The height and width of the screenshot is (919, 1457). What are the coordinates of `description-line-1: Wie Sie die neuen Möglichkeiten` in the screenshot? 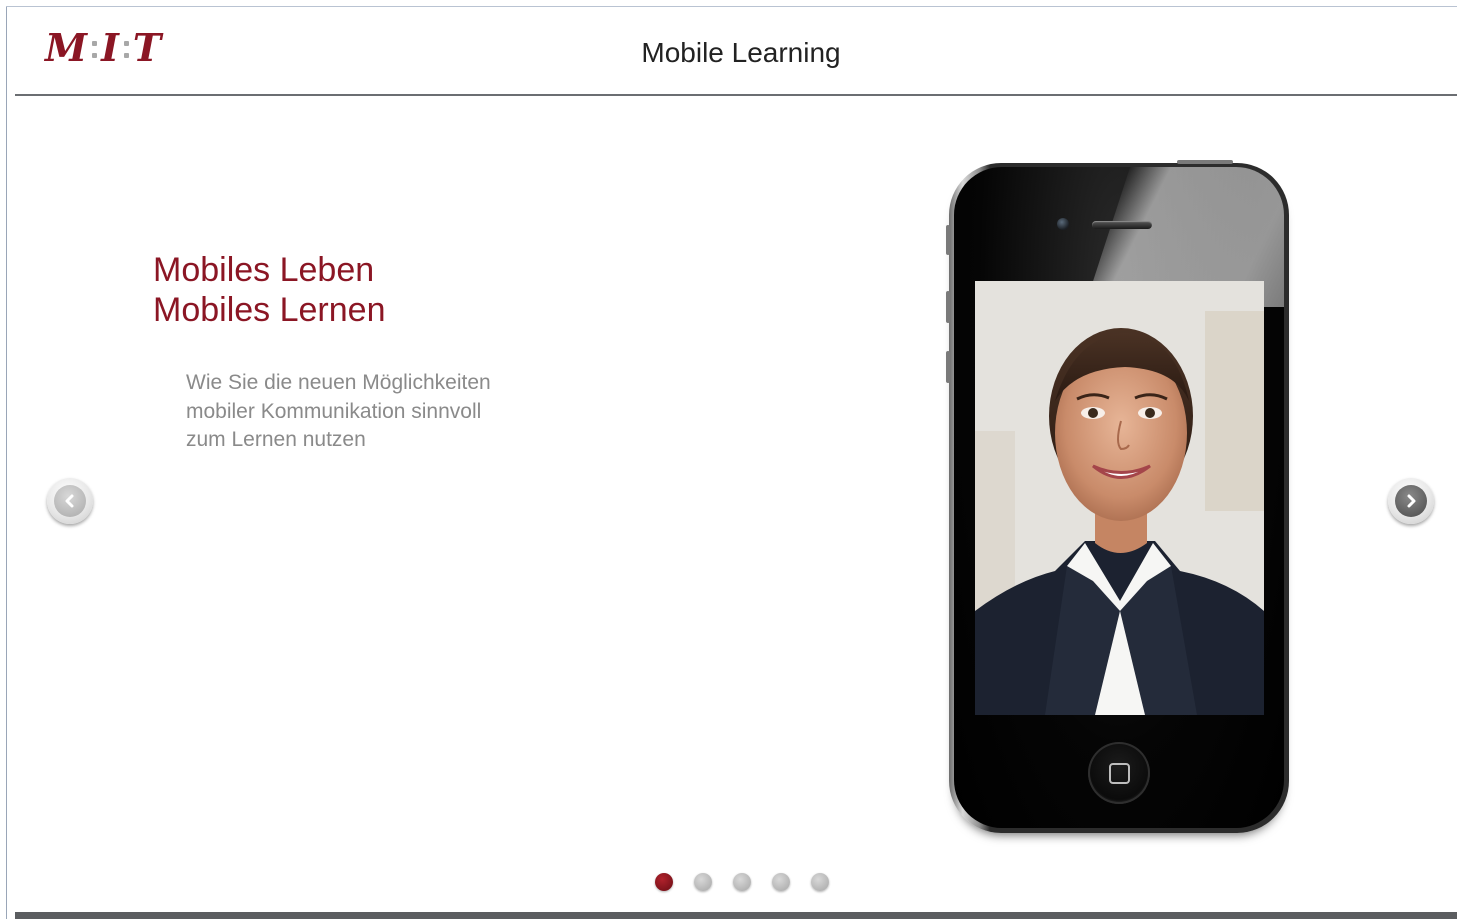 It's located at (338, 382).